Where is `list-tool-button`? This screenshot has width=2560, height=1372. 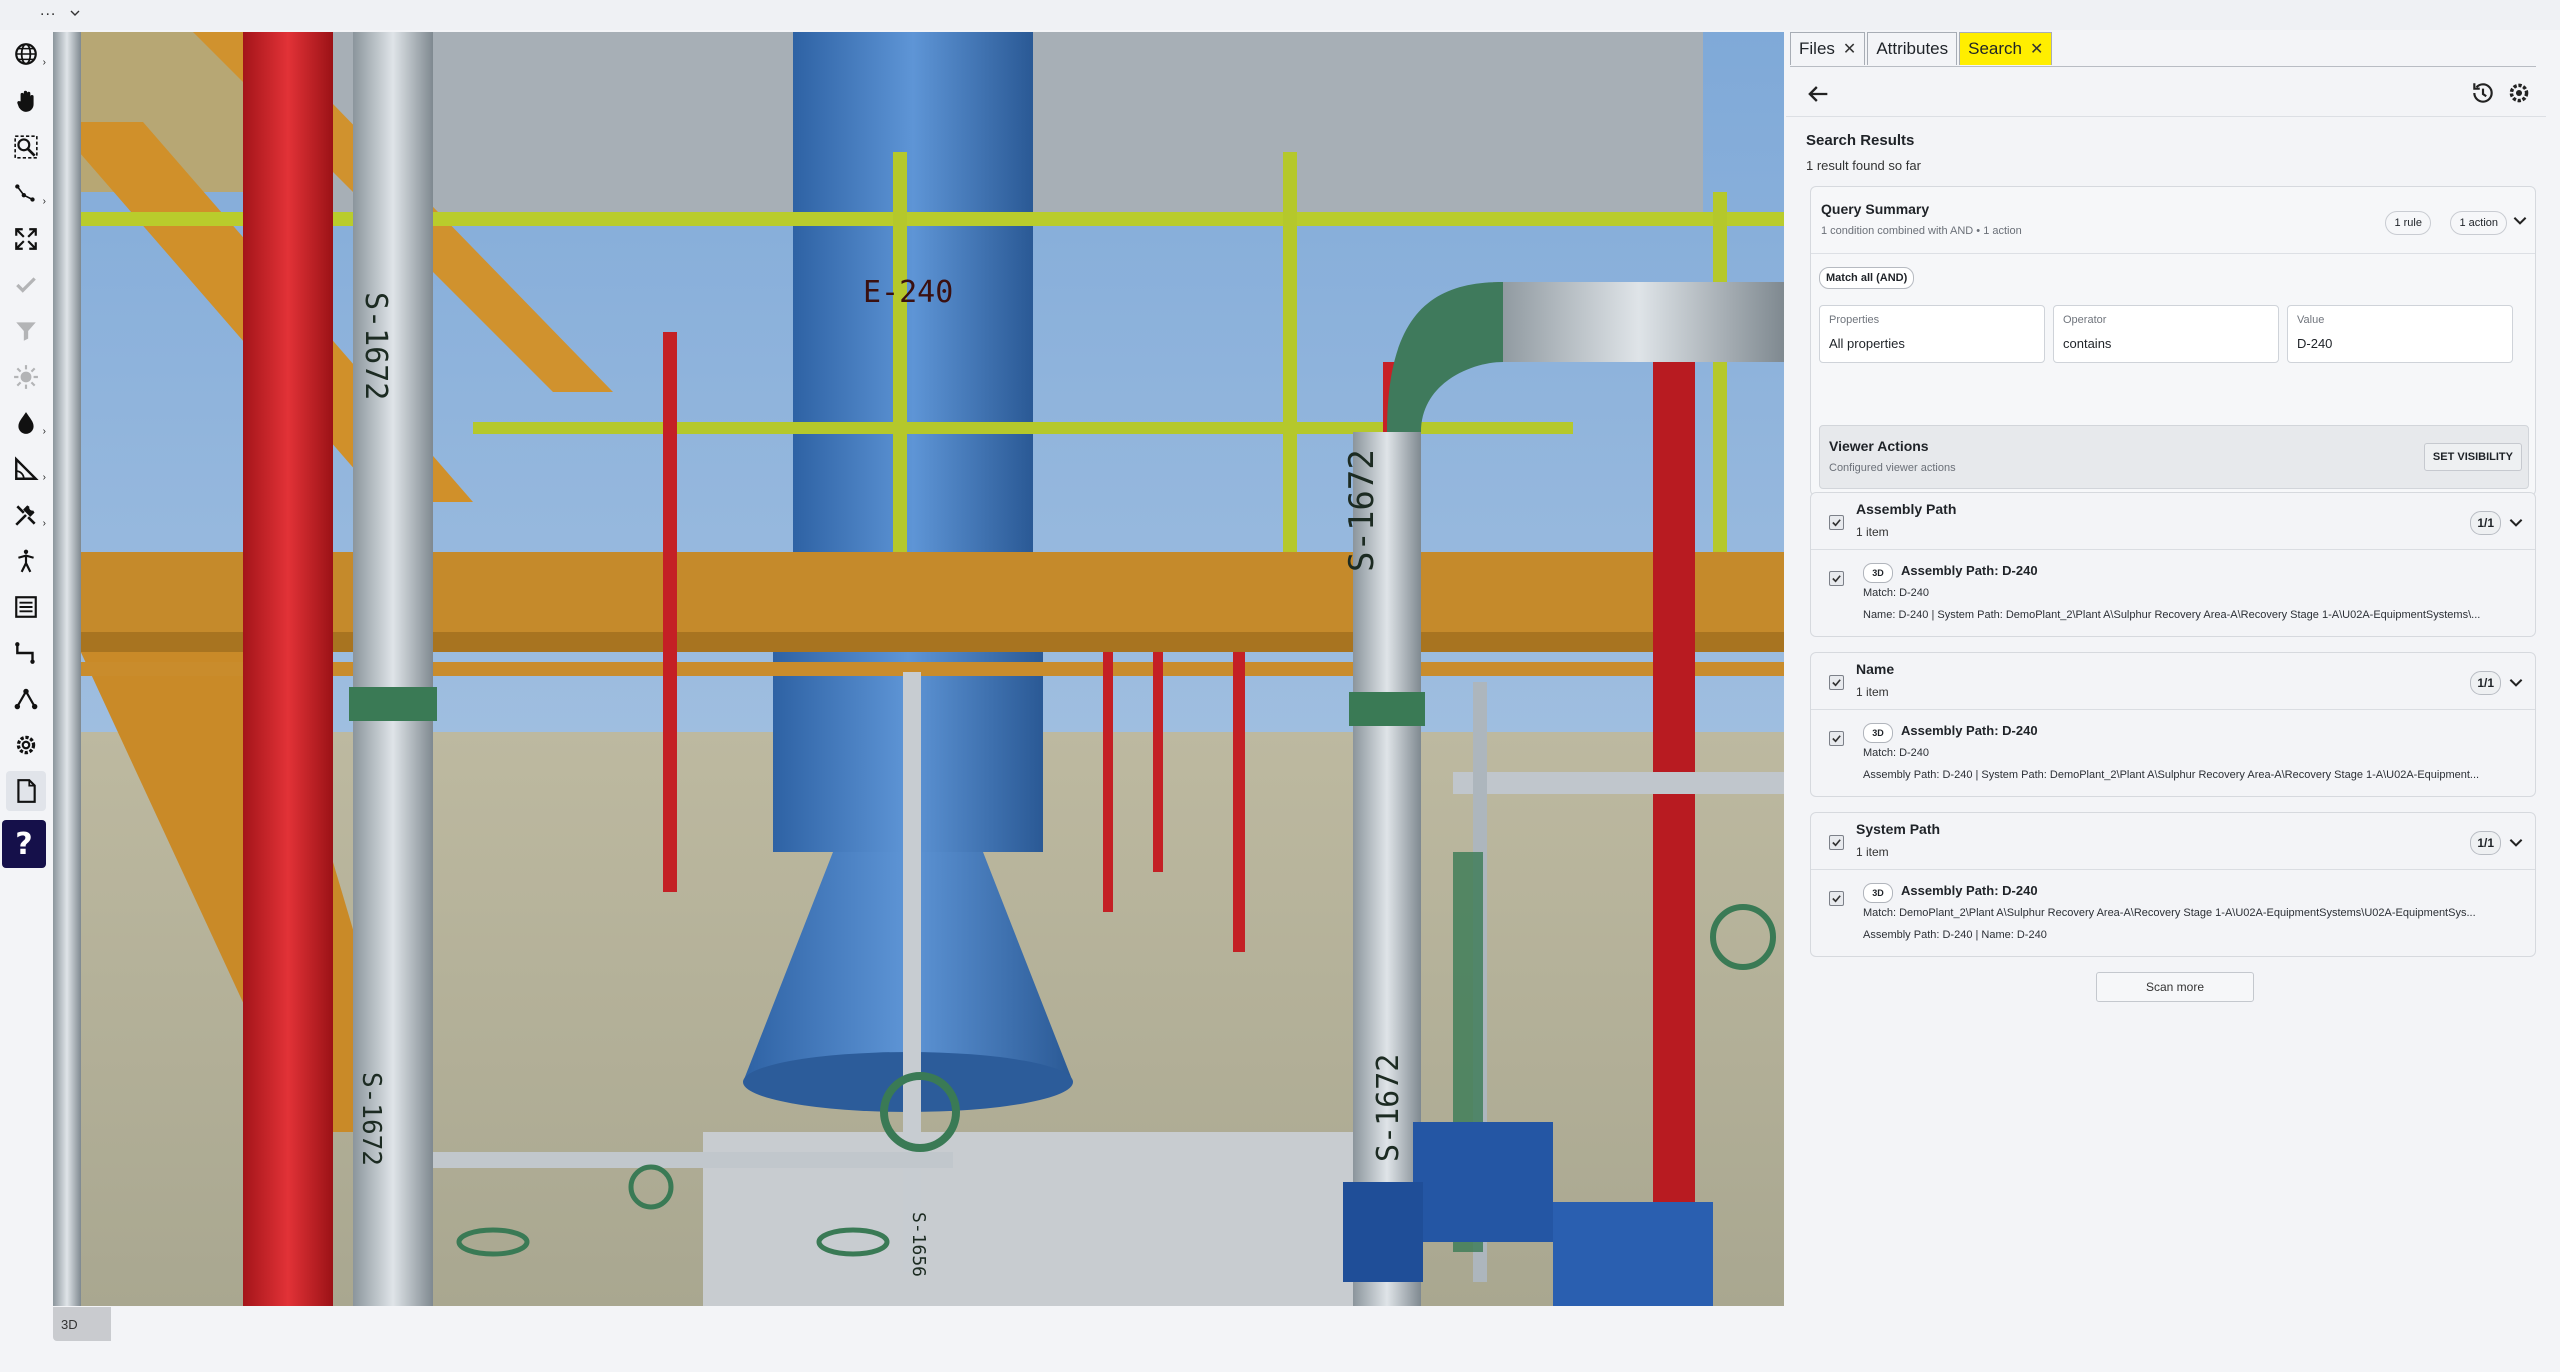 list-tool-button is located at coordinates (26, 607).